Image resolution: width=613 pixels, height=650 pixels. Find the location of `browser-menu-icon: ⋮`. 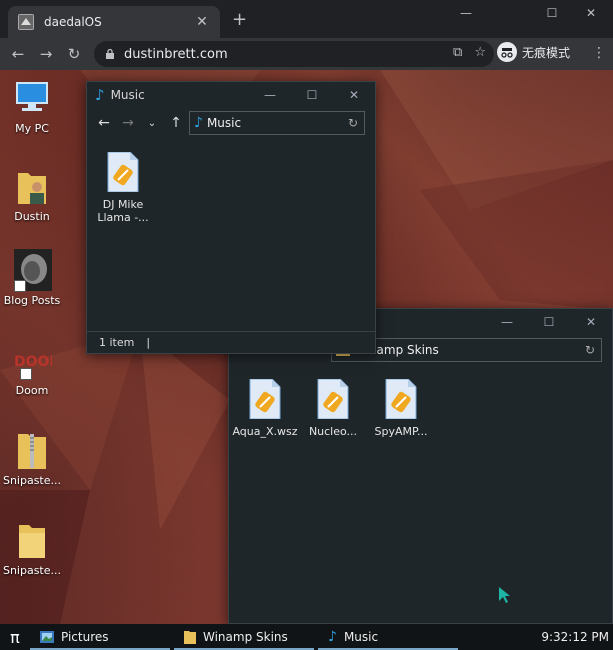

browser-menu-icon: ⋮ is located at coordinates (599, 53).